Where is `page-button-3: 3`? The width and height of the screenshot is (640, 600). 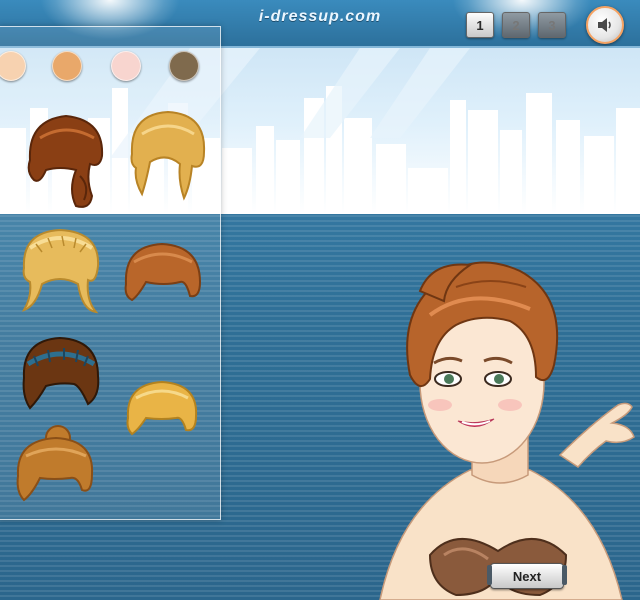
page-button-3: 3 is located at coordinates (552, 25).